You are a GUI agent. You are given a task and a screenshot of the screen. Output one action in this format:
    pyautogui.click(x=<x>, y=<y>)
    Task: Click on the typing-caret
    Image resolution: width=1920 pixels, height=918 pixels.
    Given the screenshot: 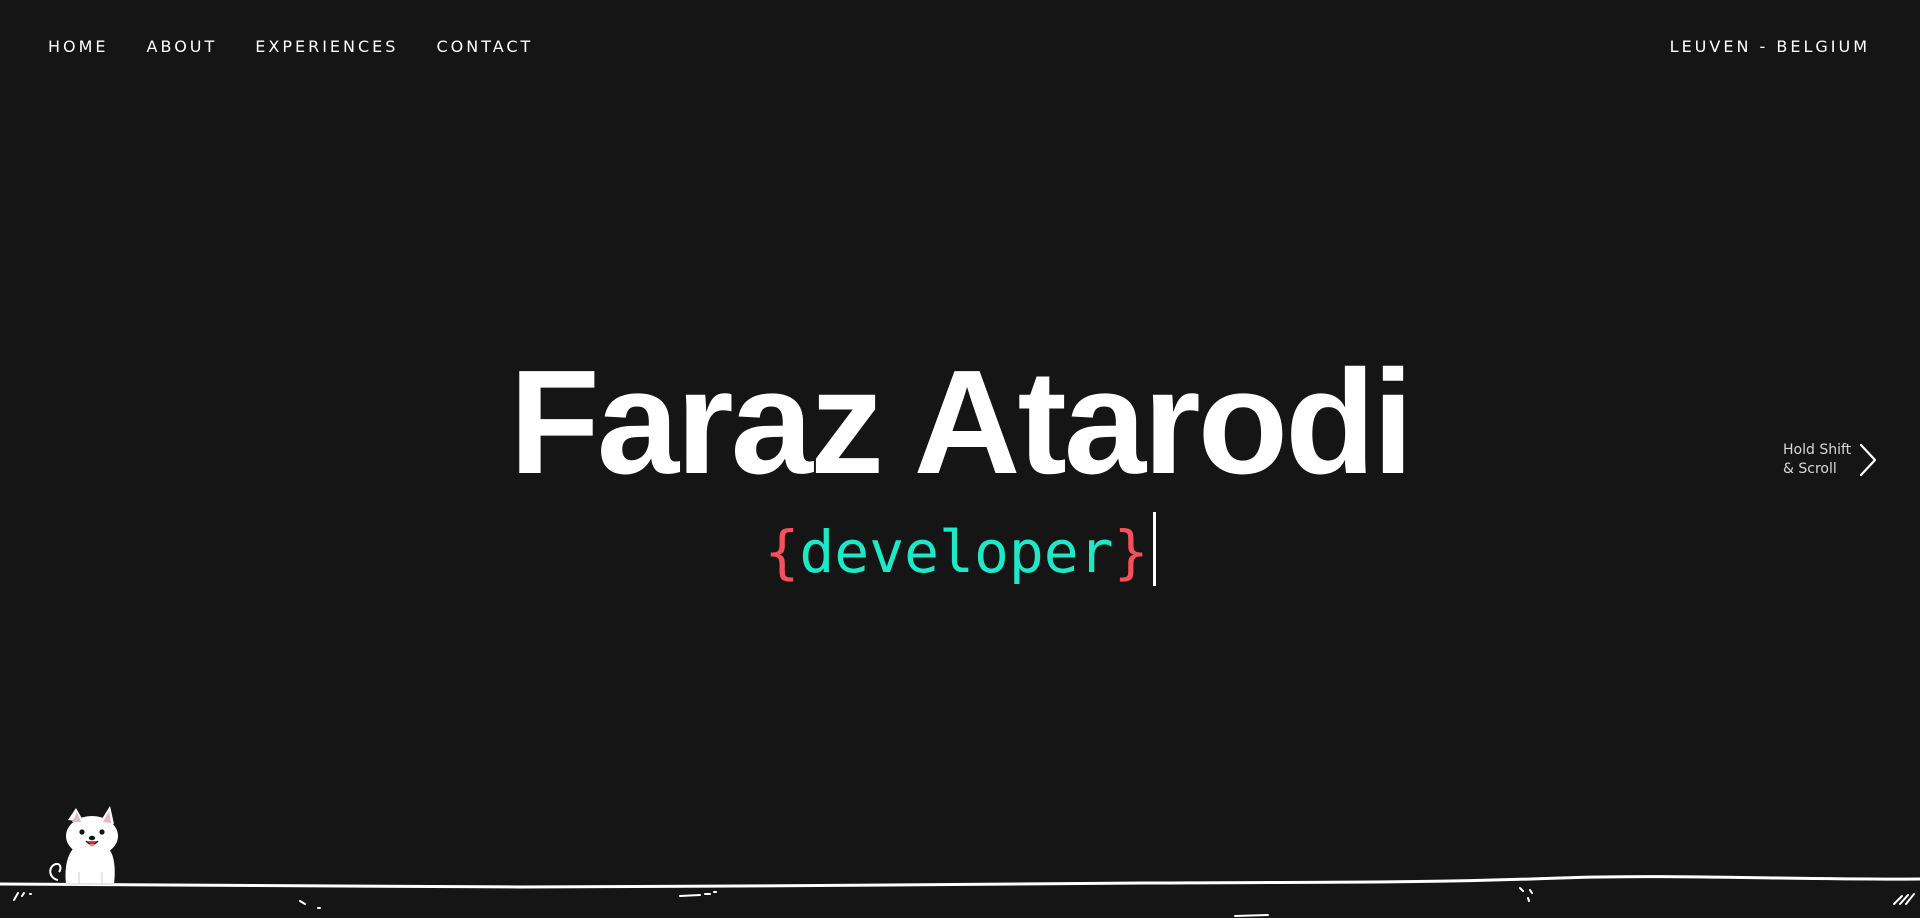 What is the action you would take?
    pyautogui.click(x=1154, y=549)
    